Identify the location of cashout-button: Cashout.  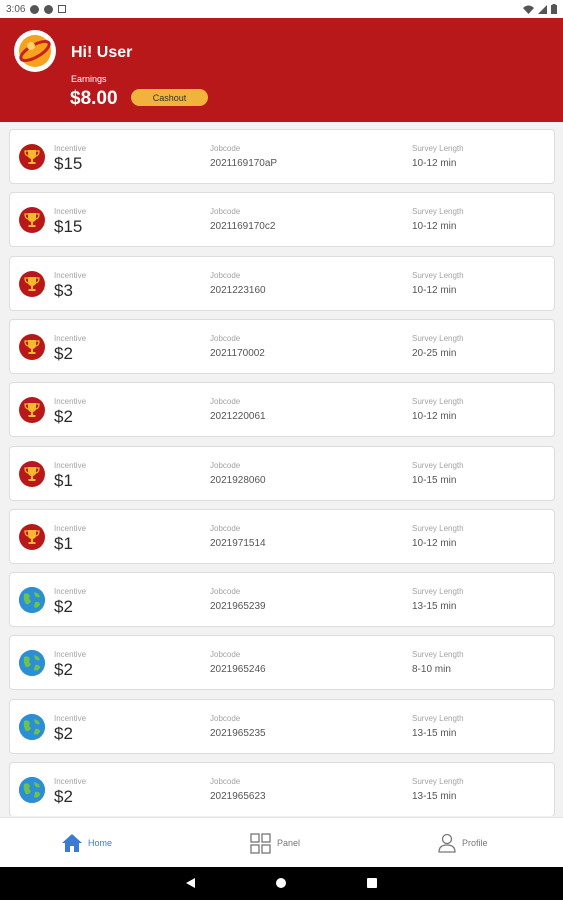
(169, 97).